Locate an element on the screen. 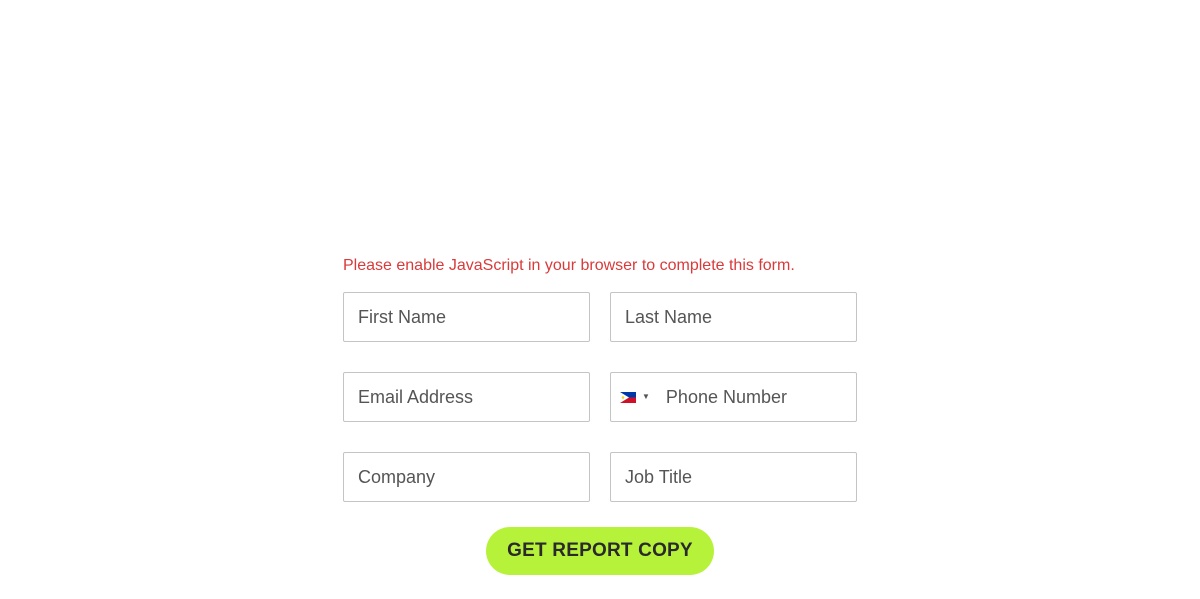  last-name-field is located at coordinates (733, 317).